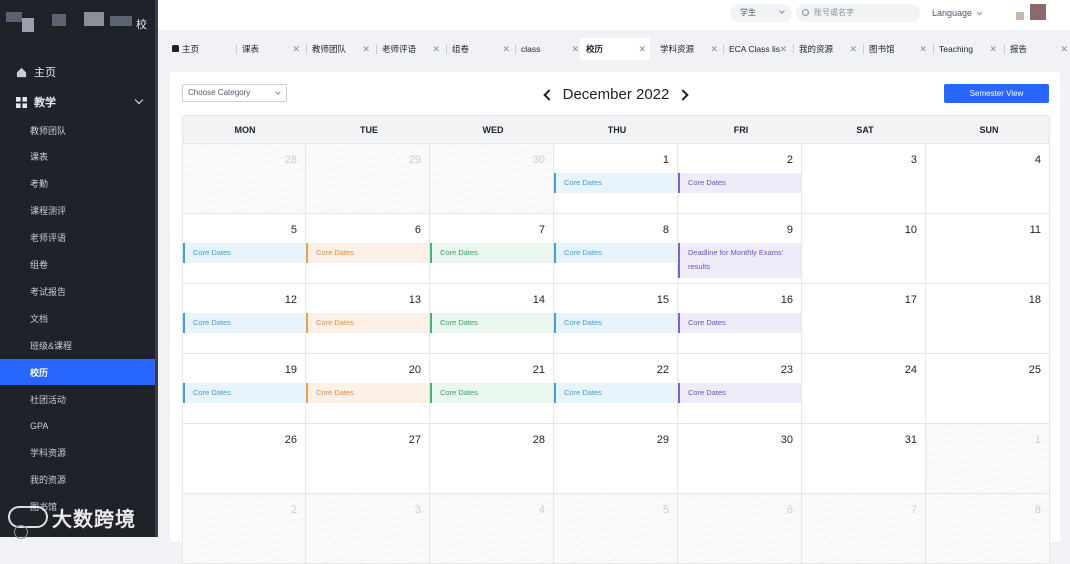  I want to click on day-cell: 1, so click(988, 459).